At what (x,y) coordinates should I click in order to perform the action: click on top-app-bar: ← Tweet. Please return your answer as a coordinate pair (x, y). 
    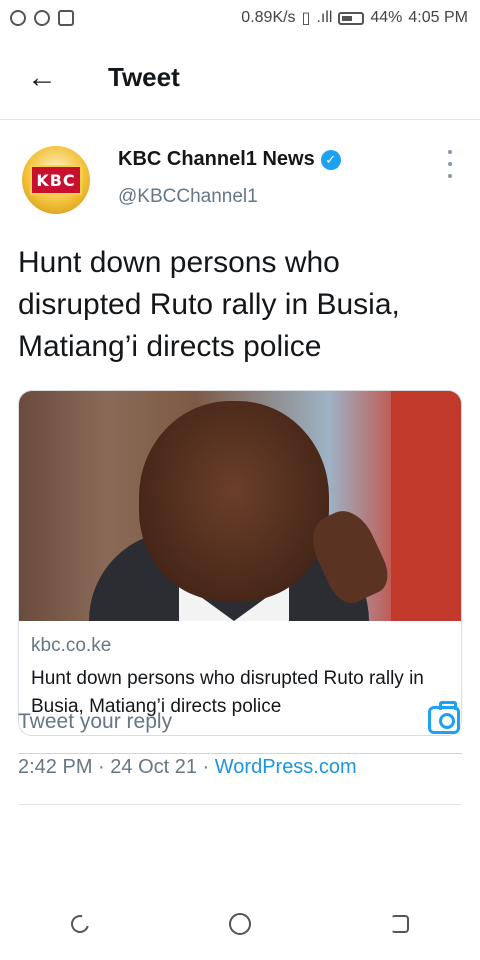
    Looking at the image, I should click on (240, 78).